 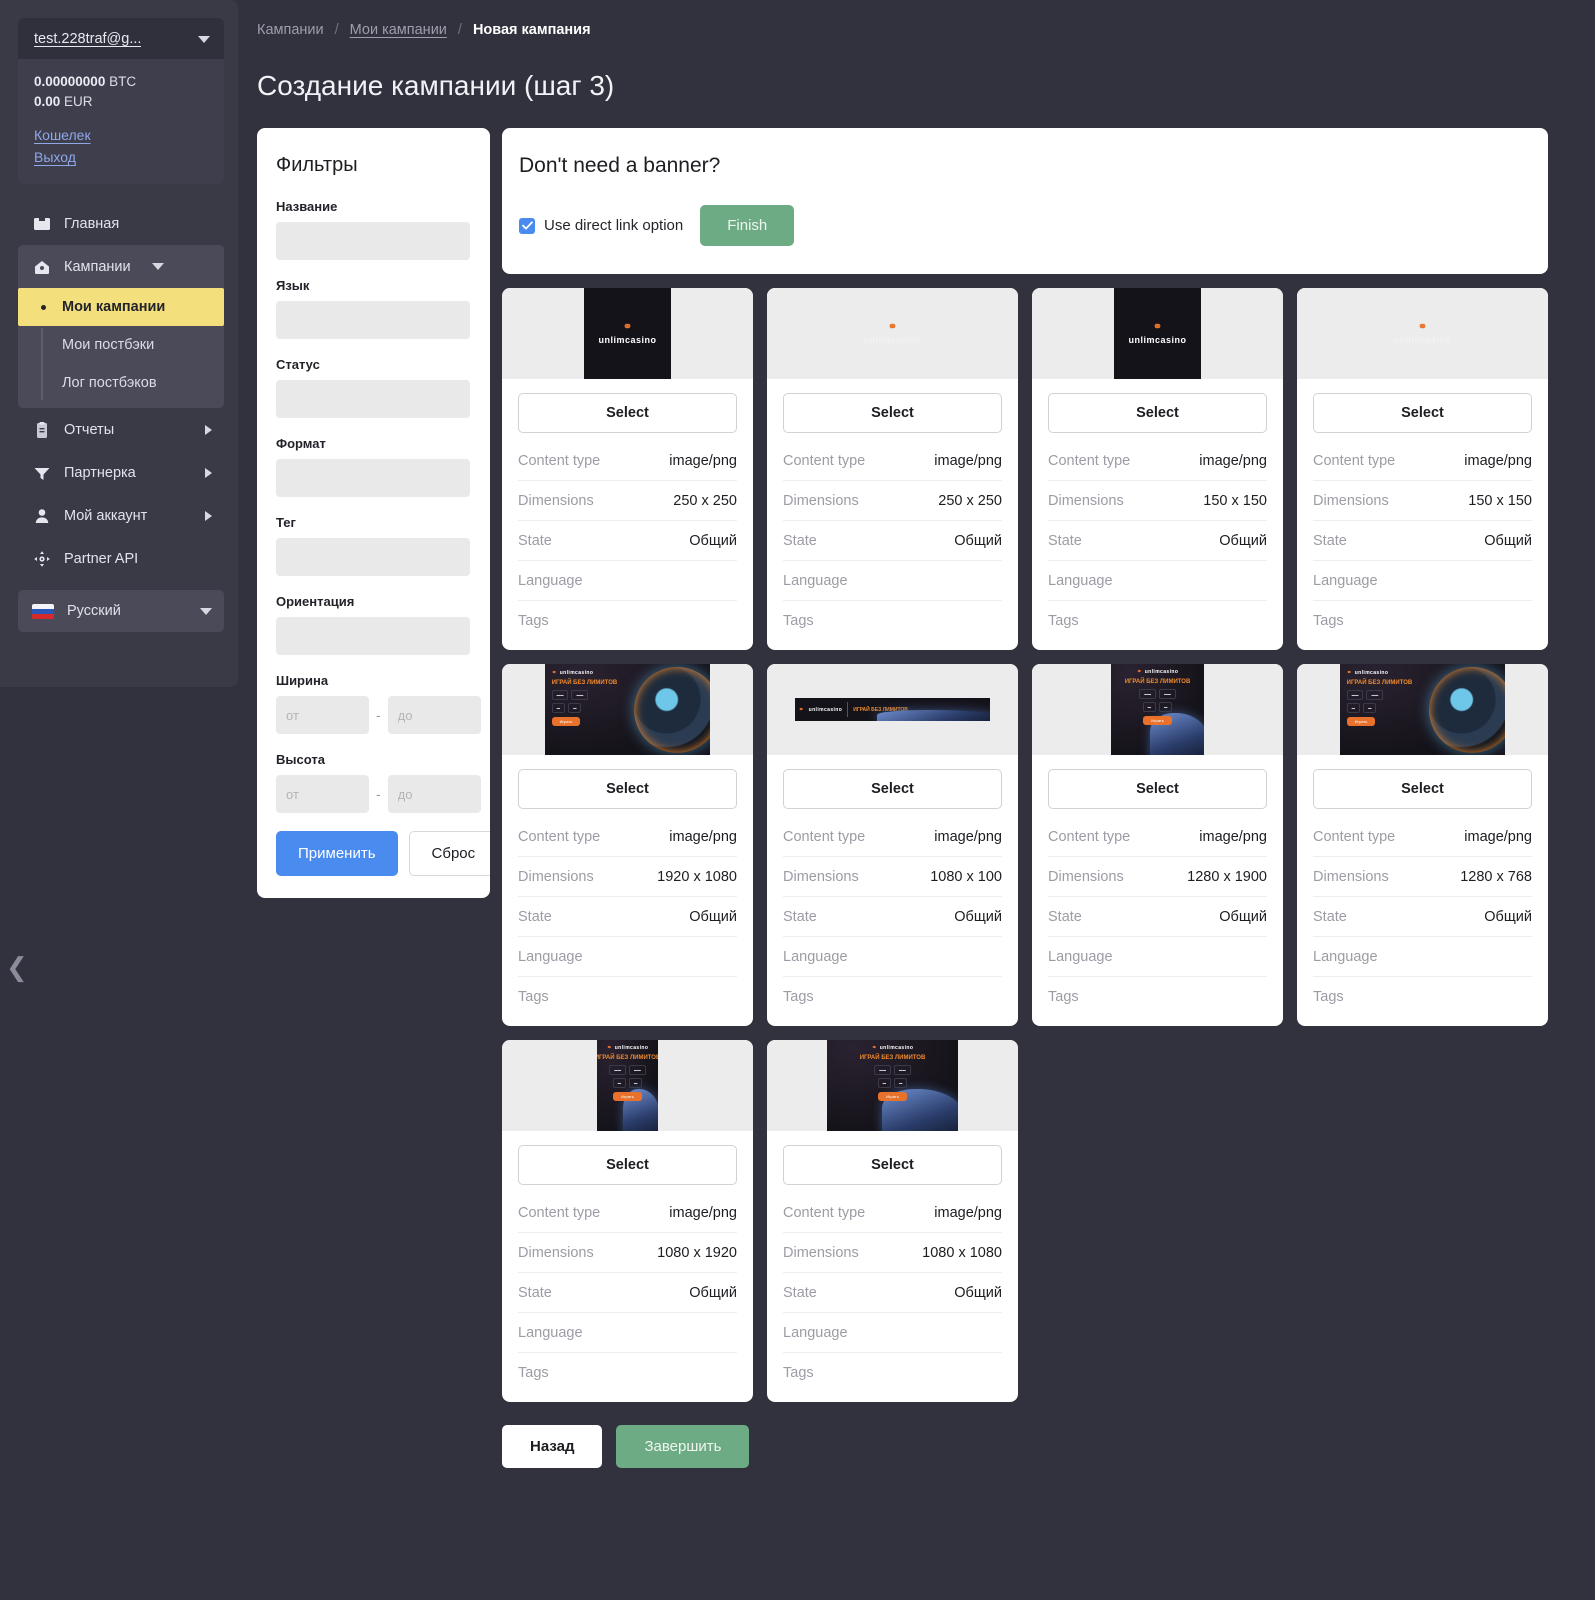 What do you see at coordinates (322, 715) in the screenshot?
I see `filter-input-width-from` at bounding box center [322, 715].